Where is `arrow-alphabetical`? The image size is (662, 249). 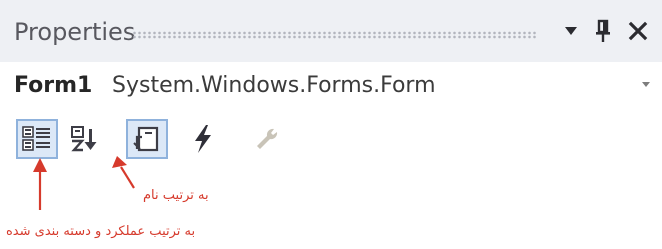
arrow-alphabetical is located at coordinates (123, 172).